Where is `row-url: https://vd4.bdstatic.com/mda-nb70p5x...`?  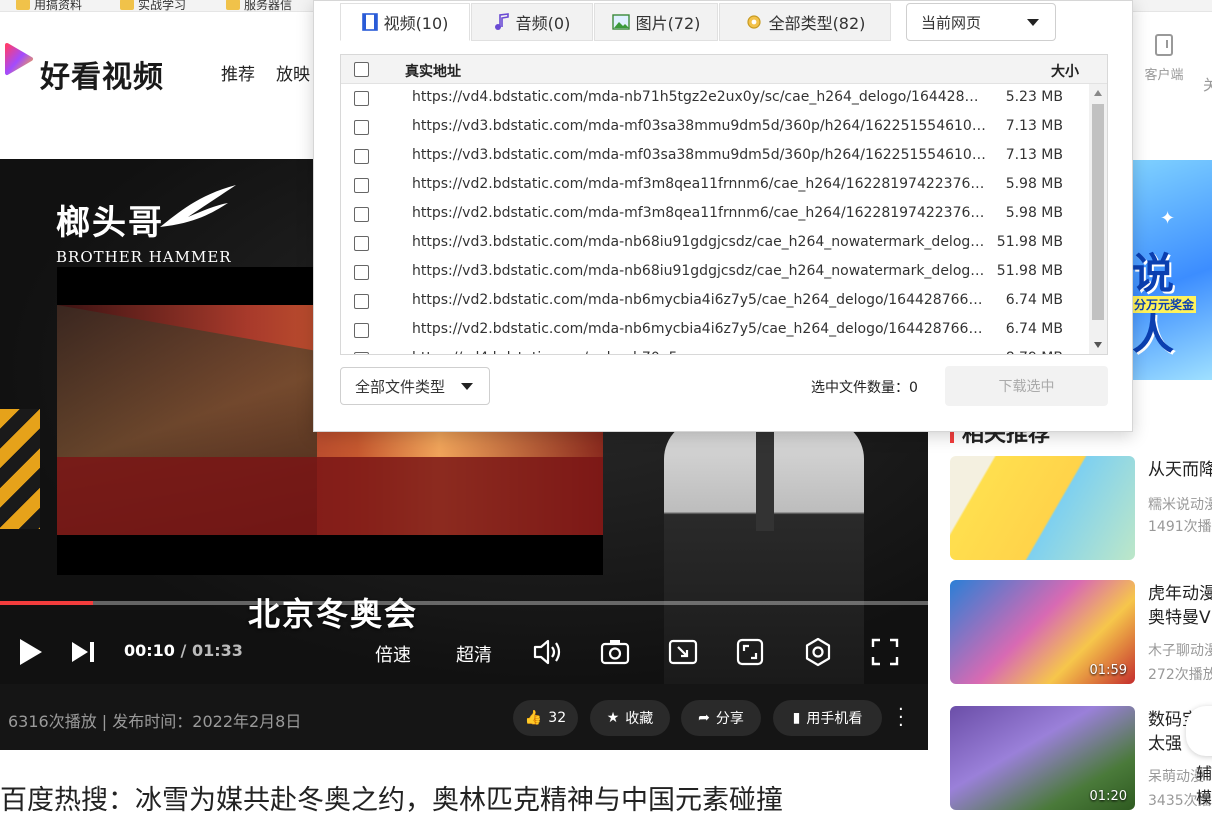 row-url: https://vd4.bdstatic.com/mda-nb70p5x... is located at coordinates (699, 352).